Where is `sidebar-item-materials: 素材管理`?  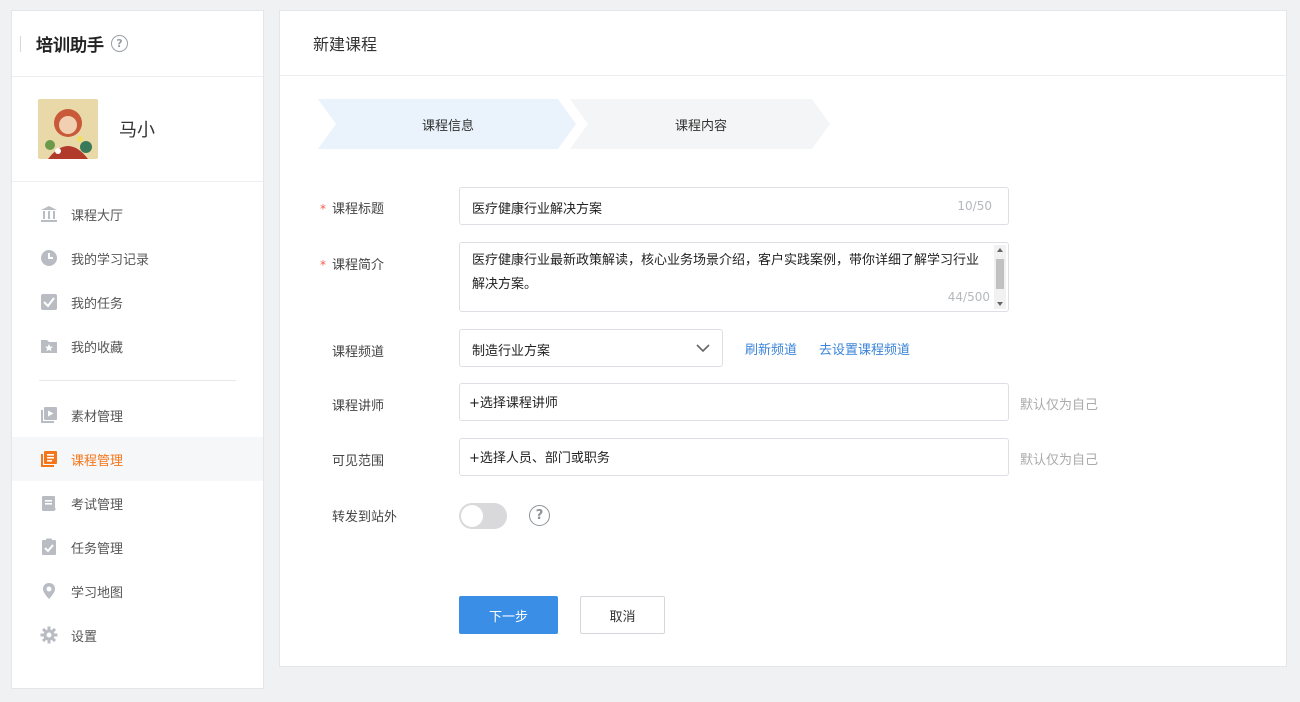 sidebar-item-materials: 素材管理 is located at coordinates (137, 415).